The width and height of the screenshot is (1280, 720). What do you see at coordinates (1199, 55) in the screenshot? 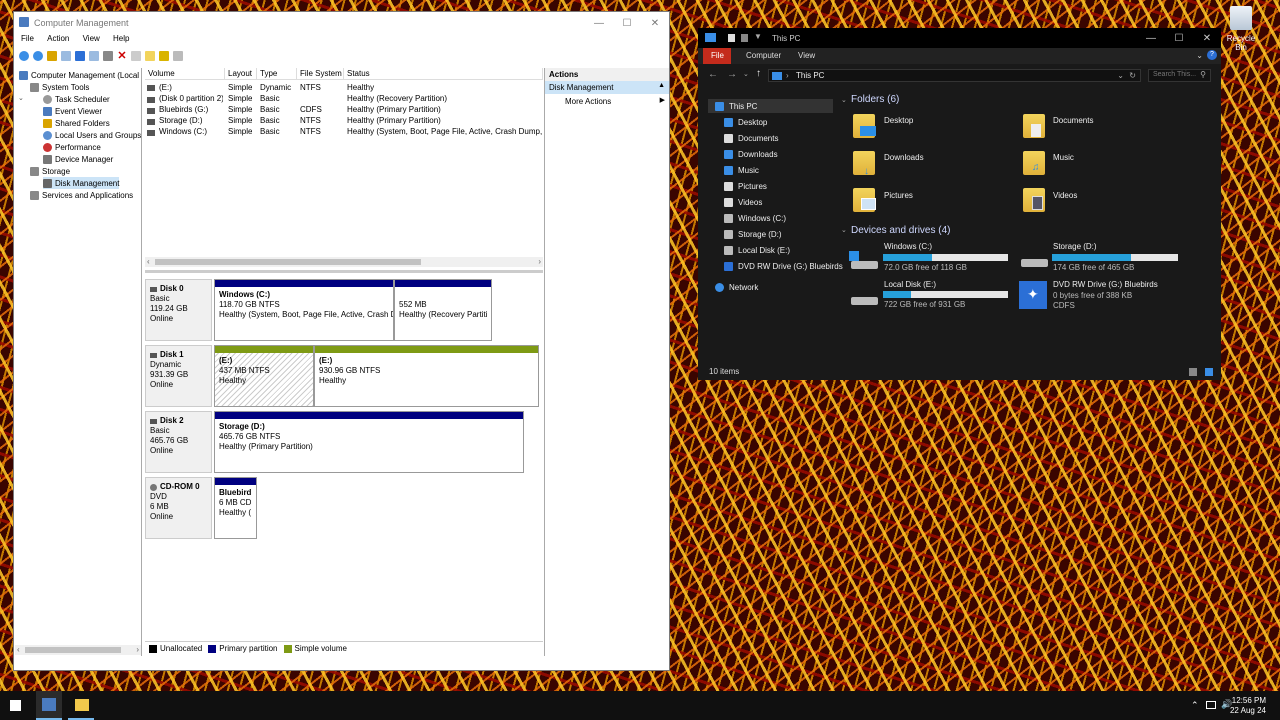
I see `expand-ribbon-icon: ⌄` at bounding box center [1199, 55].